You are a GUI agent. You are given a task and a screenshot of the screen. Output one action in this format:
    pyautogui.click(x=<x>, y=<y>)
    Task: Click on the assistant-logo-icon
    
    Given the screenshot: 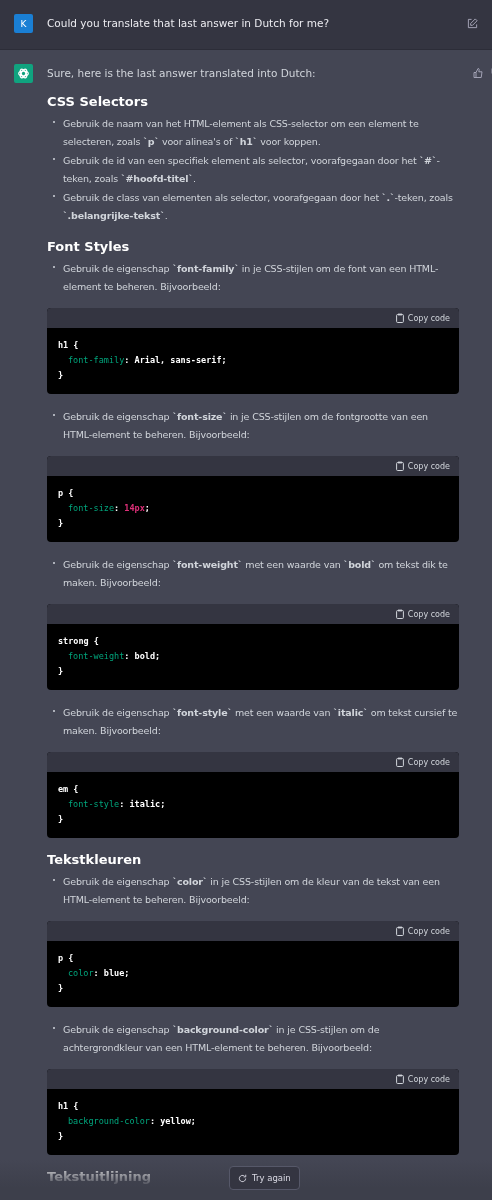 What is the action you would take?
    pyautogui.click(x=23, y=73)
    